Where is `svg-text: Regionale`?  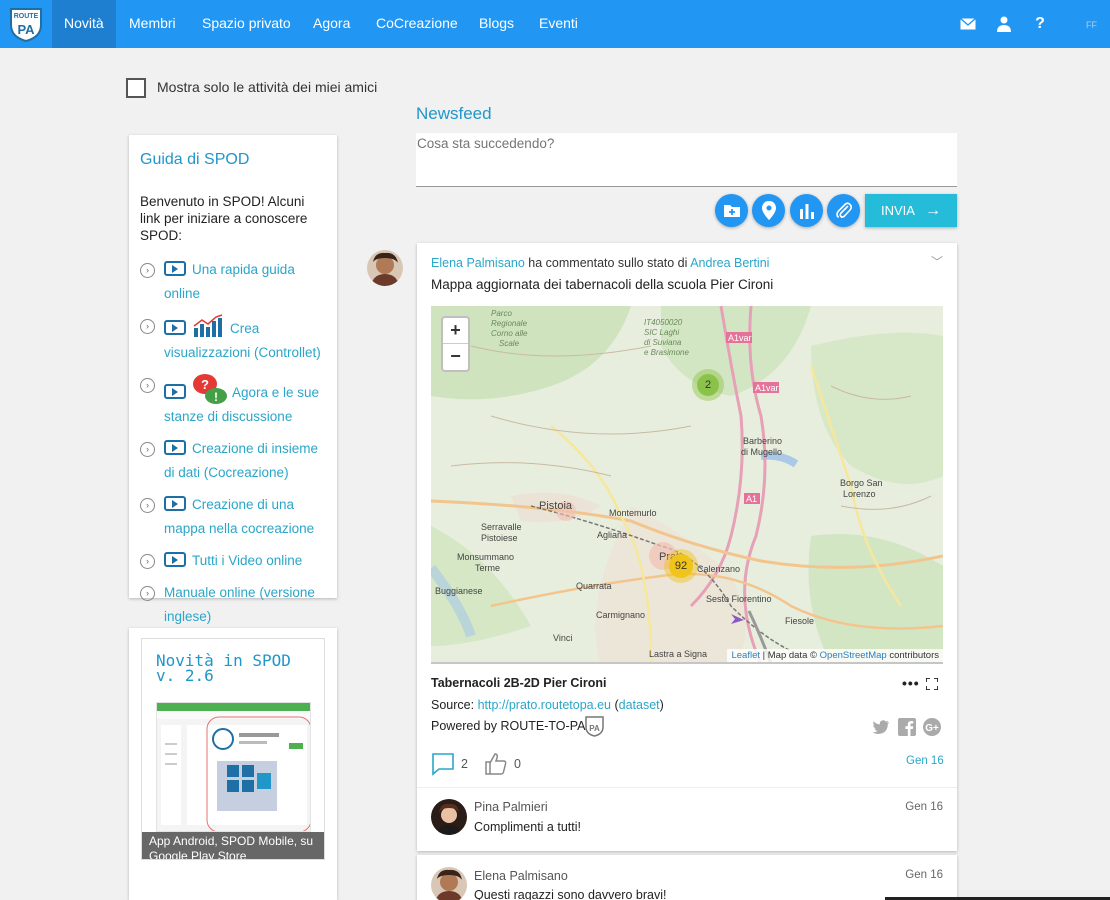 svg-text: Regionale is located at coordinates (509, 323).